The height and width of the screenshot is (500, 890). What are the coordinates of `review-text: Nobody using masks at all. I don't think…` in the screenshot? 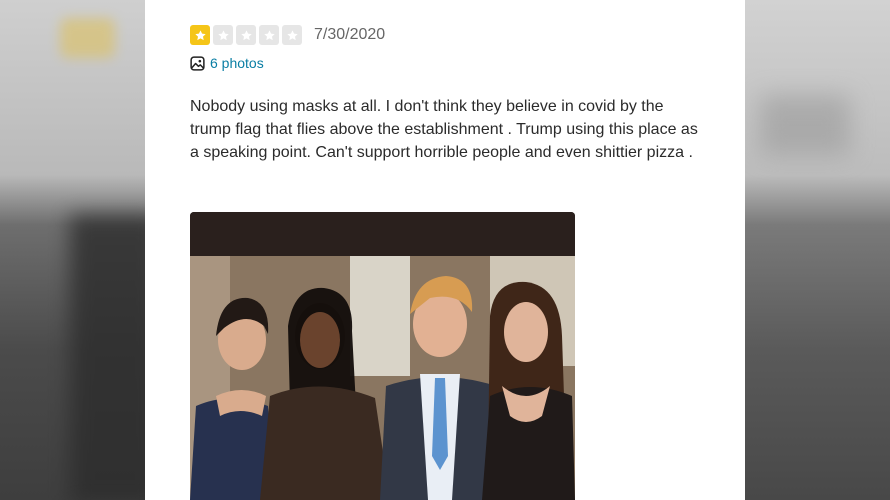 It's located at (444, 129).